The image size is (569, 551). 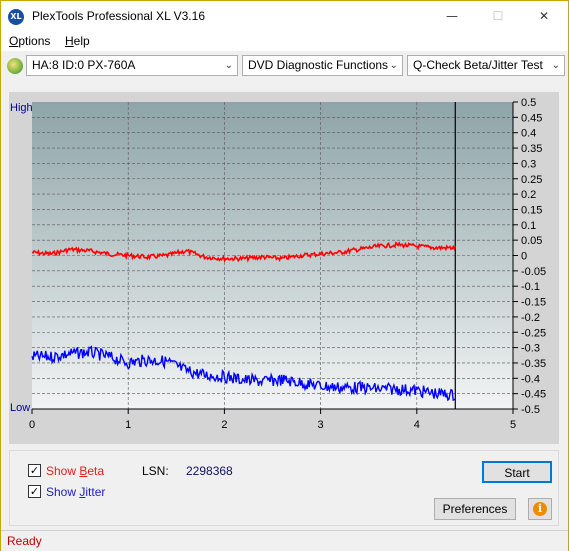 What do you see at coordinates (284, 41) in the screenshot?
I see `menu-bar: Options Help` at bounding box center [284, 41].